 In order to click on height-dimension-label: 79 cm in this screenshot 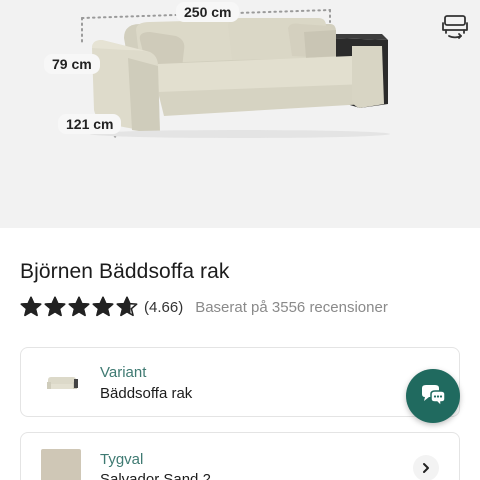, I will do `click(72, 64)`.